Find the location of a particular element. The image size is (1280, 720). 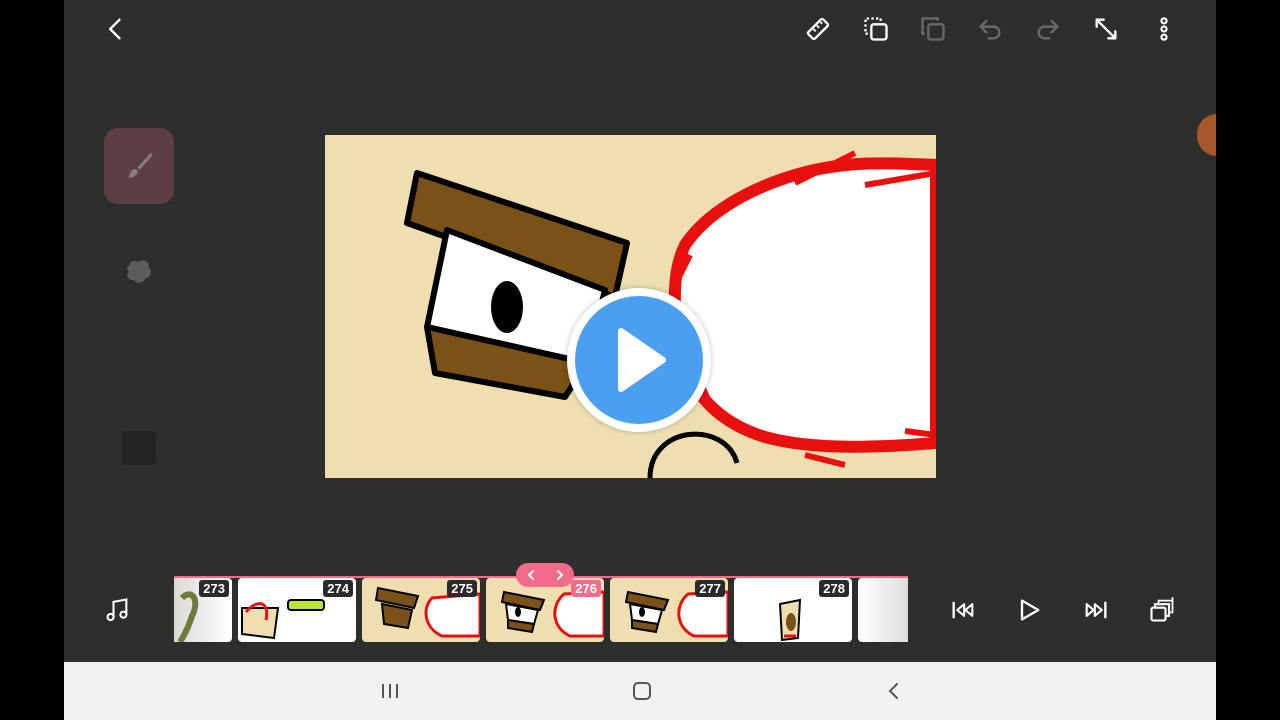

skip-to-end-icon is located at coordinates (1096, 610).